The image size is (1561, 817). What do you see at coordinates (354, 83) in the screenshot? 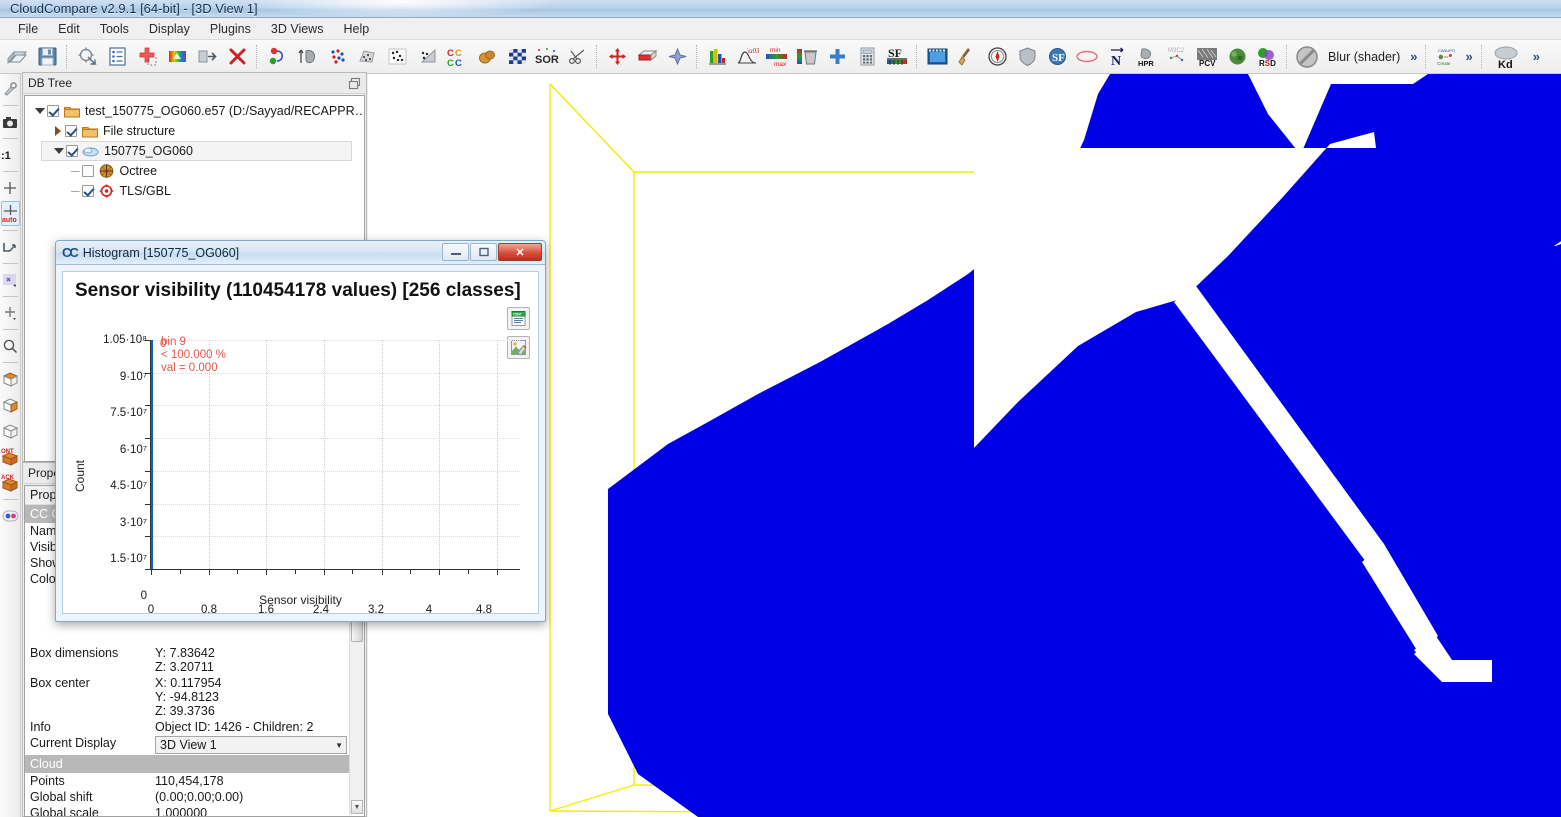
I see `restore-icon` at bounding box center [354, 83].